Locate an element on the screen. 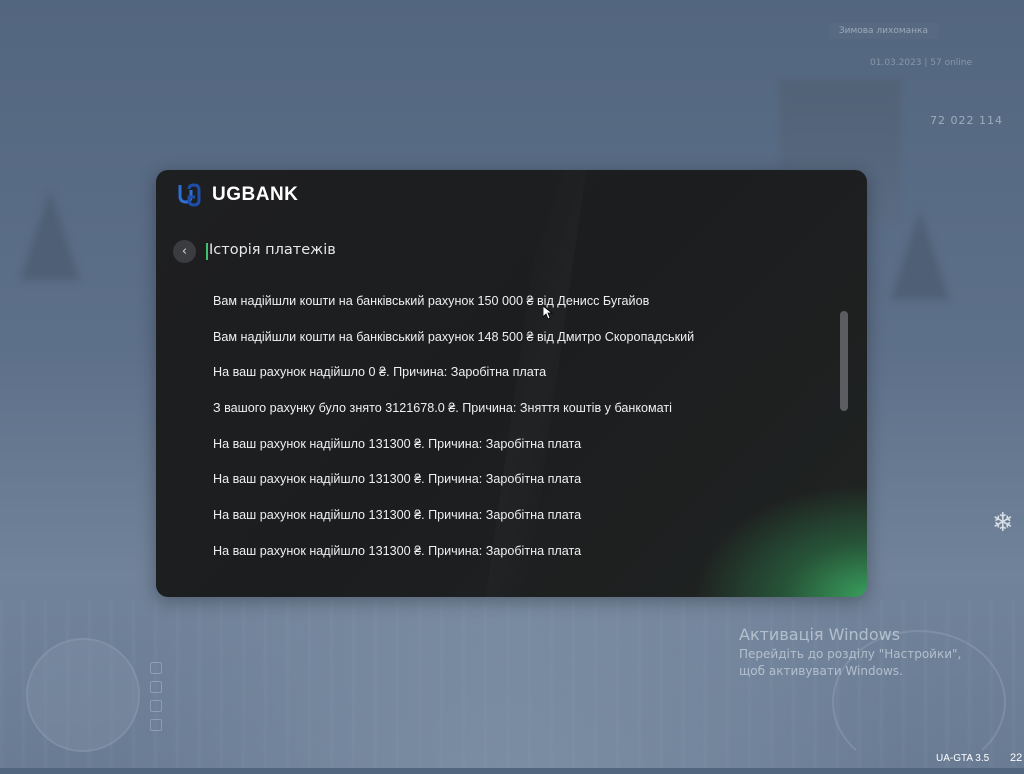 This screenshot has height=774, width=1024. brand: UGBANK is located at coordinates (237, 195).